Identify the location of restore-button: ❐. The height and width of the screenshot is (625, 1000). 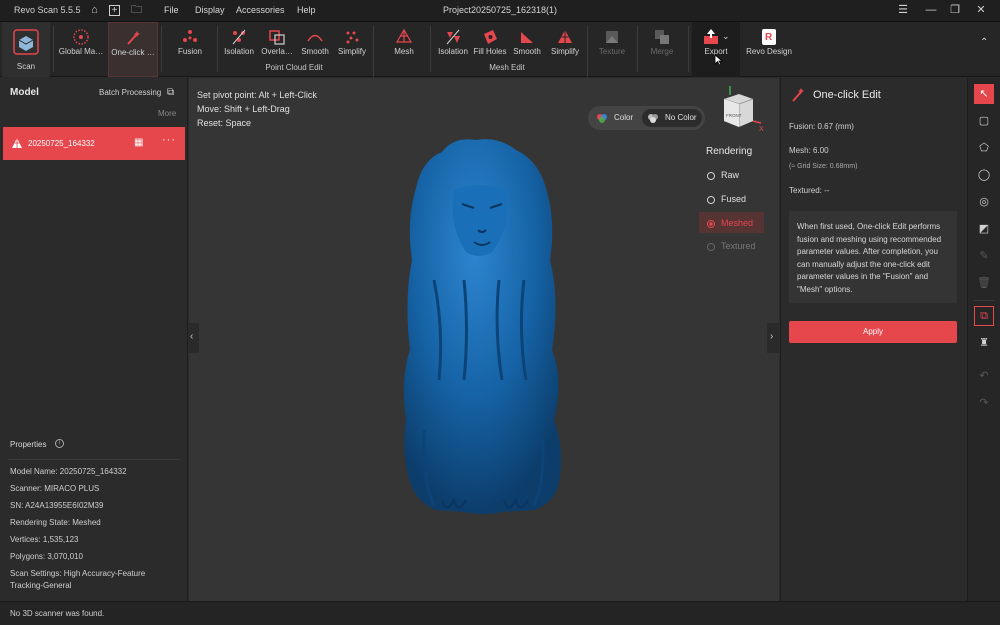
(955, 10).